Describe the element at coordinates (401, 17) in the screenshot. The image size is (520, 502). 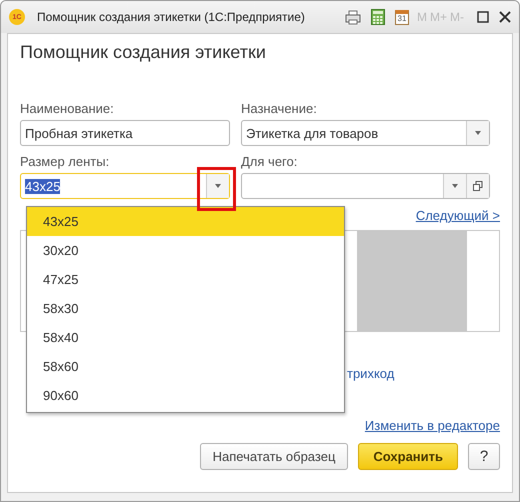
I see `calendar-icon: 31` at that location.